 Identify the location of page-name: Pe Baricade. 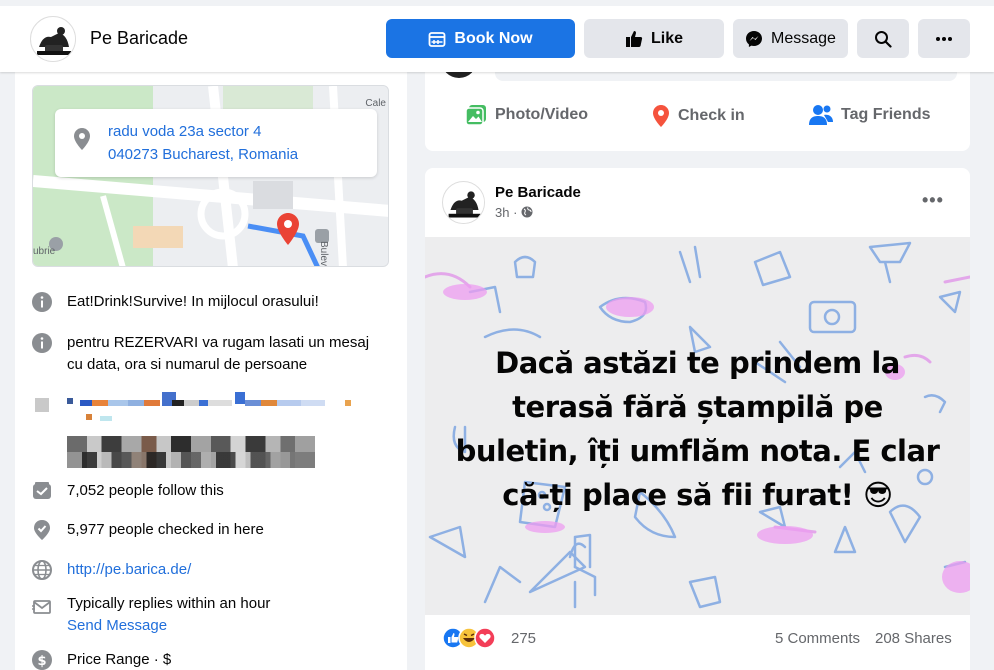
(139, 38).